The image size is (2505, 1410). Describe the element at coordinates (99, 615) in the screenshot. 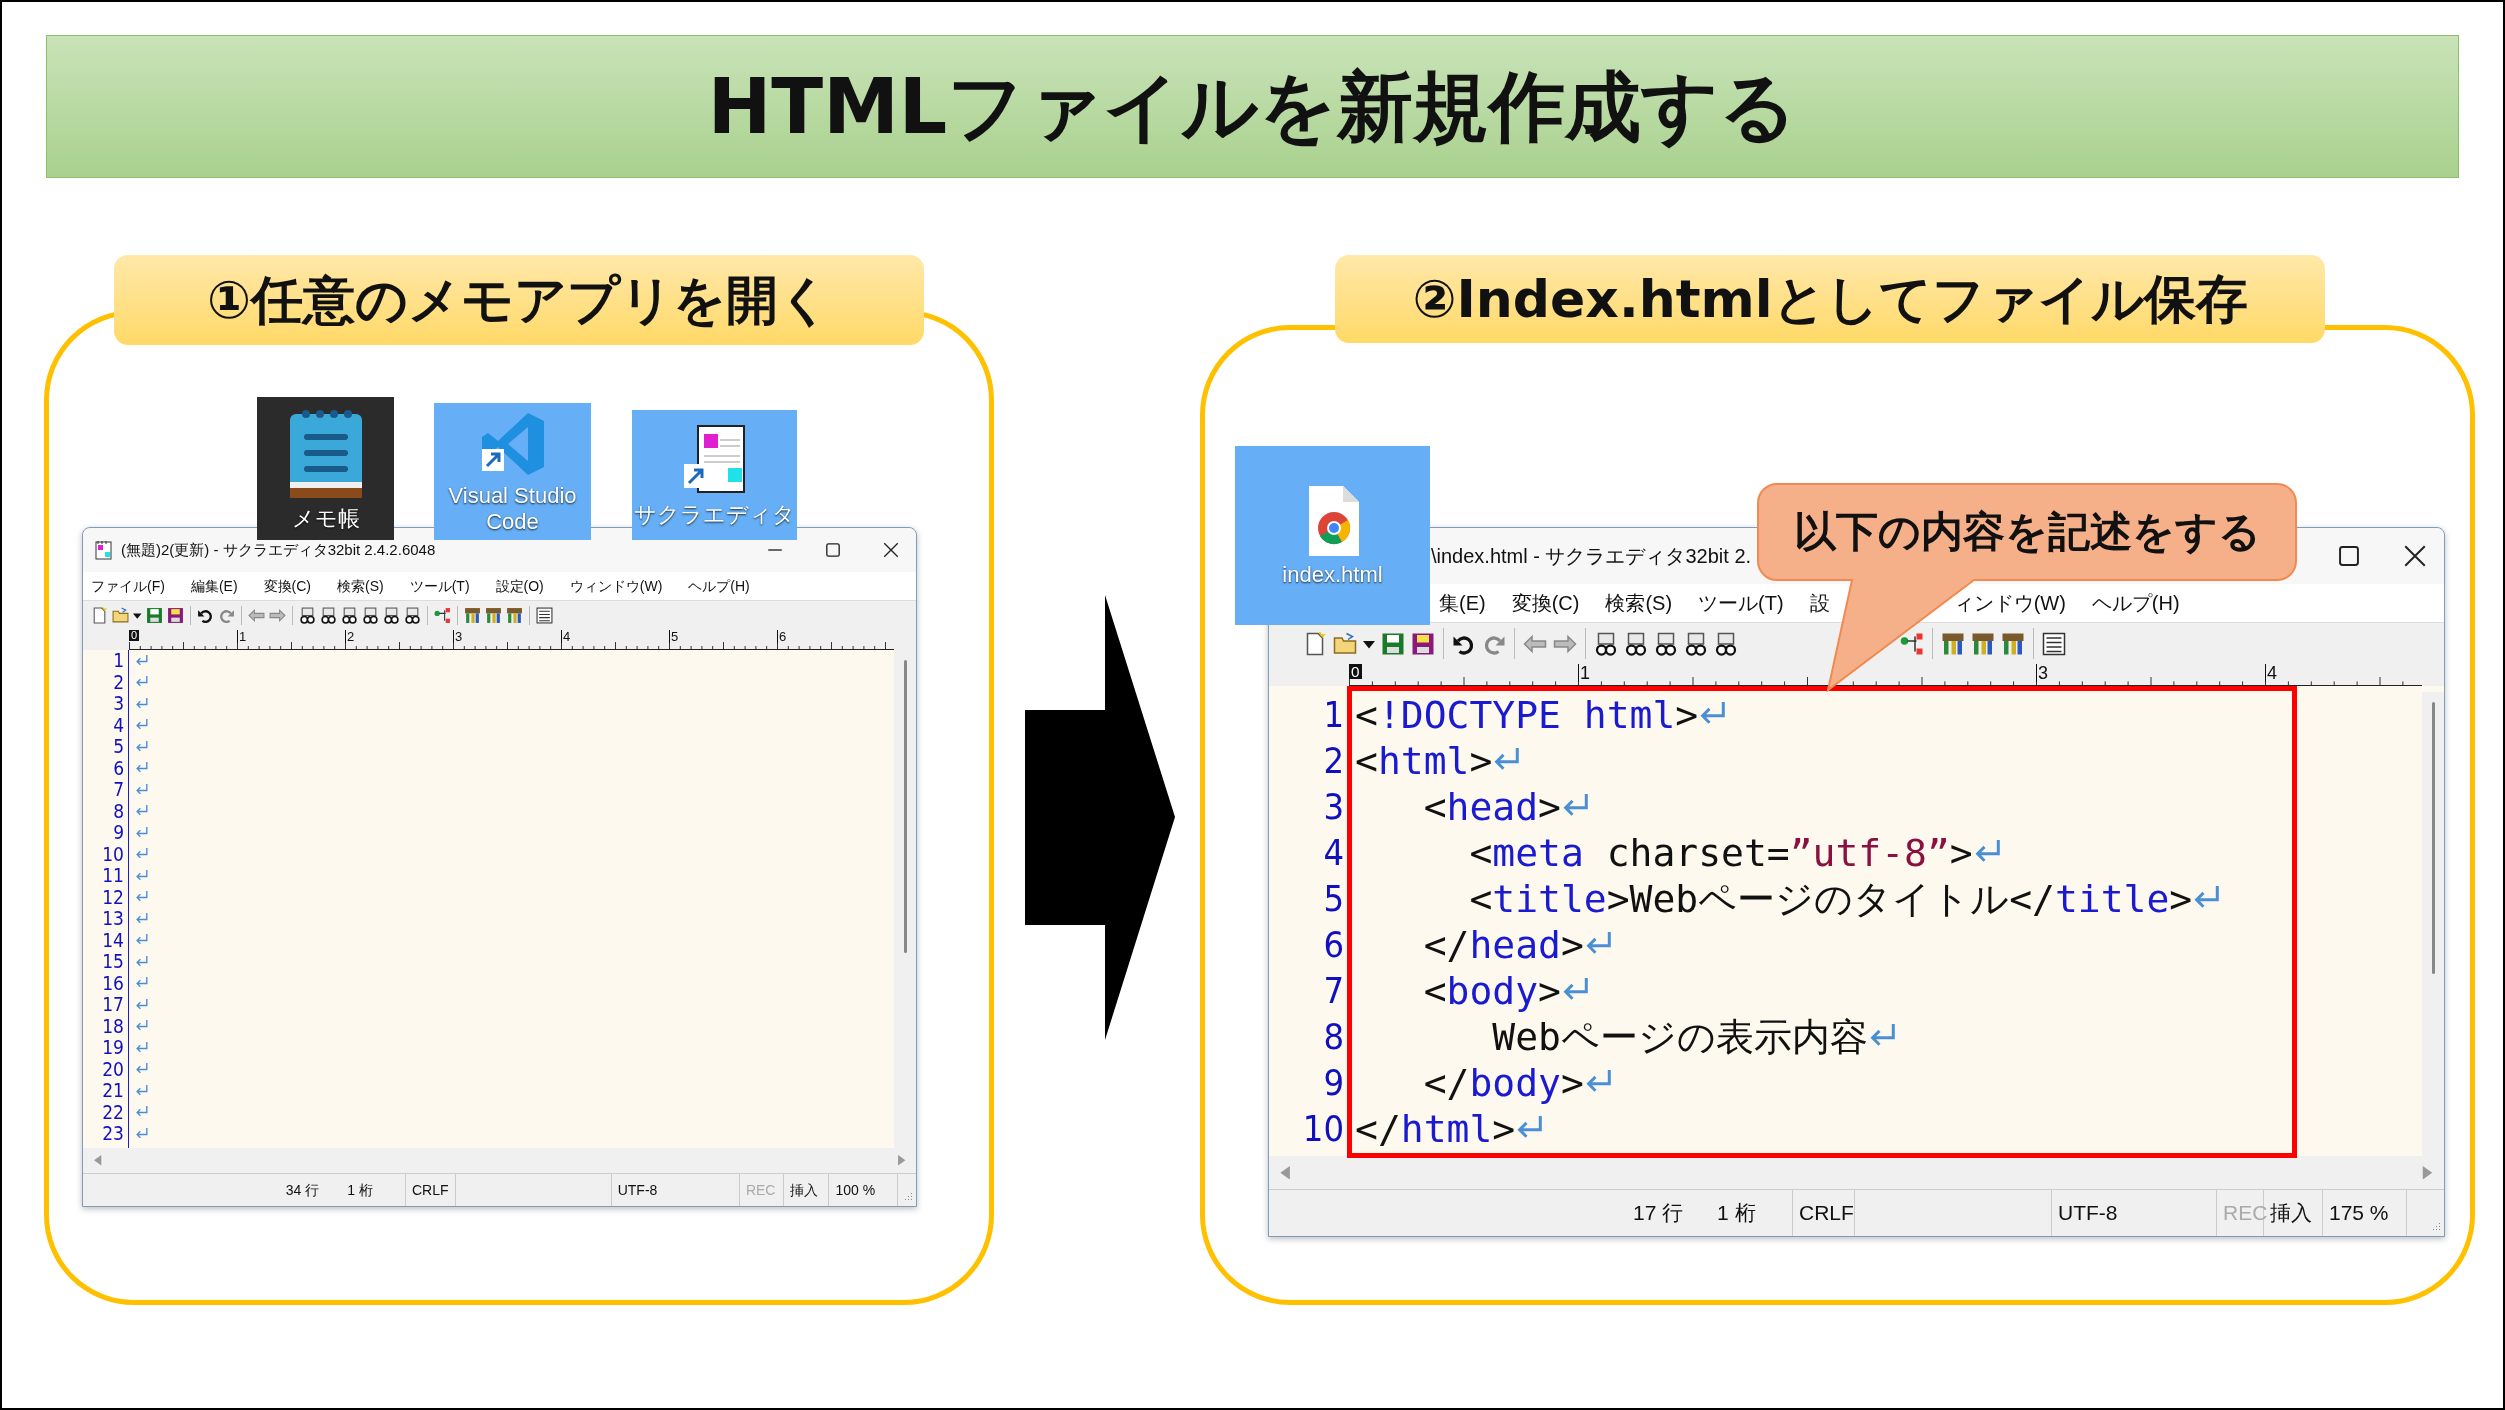

I see `new-file-icon` at that location.